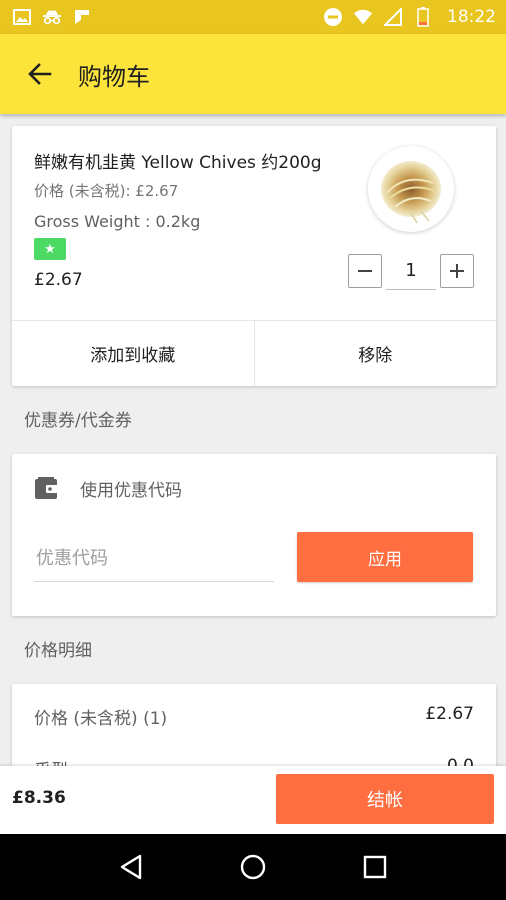  I want to click on quantity-value: 1, so click(411, 272).